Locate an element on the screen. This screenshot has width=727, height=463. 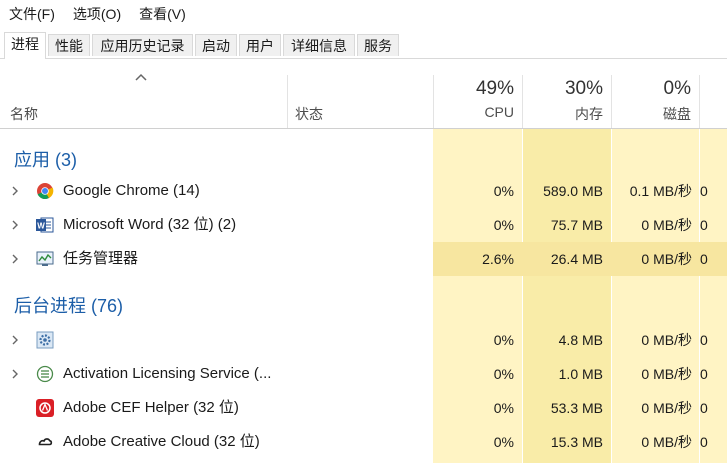
tab-details: 详细信息 is located at coordinates (319, 45).